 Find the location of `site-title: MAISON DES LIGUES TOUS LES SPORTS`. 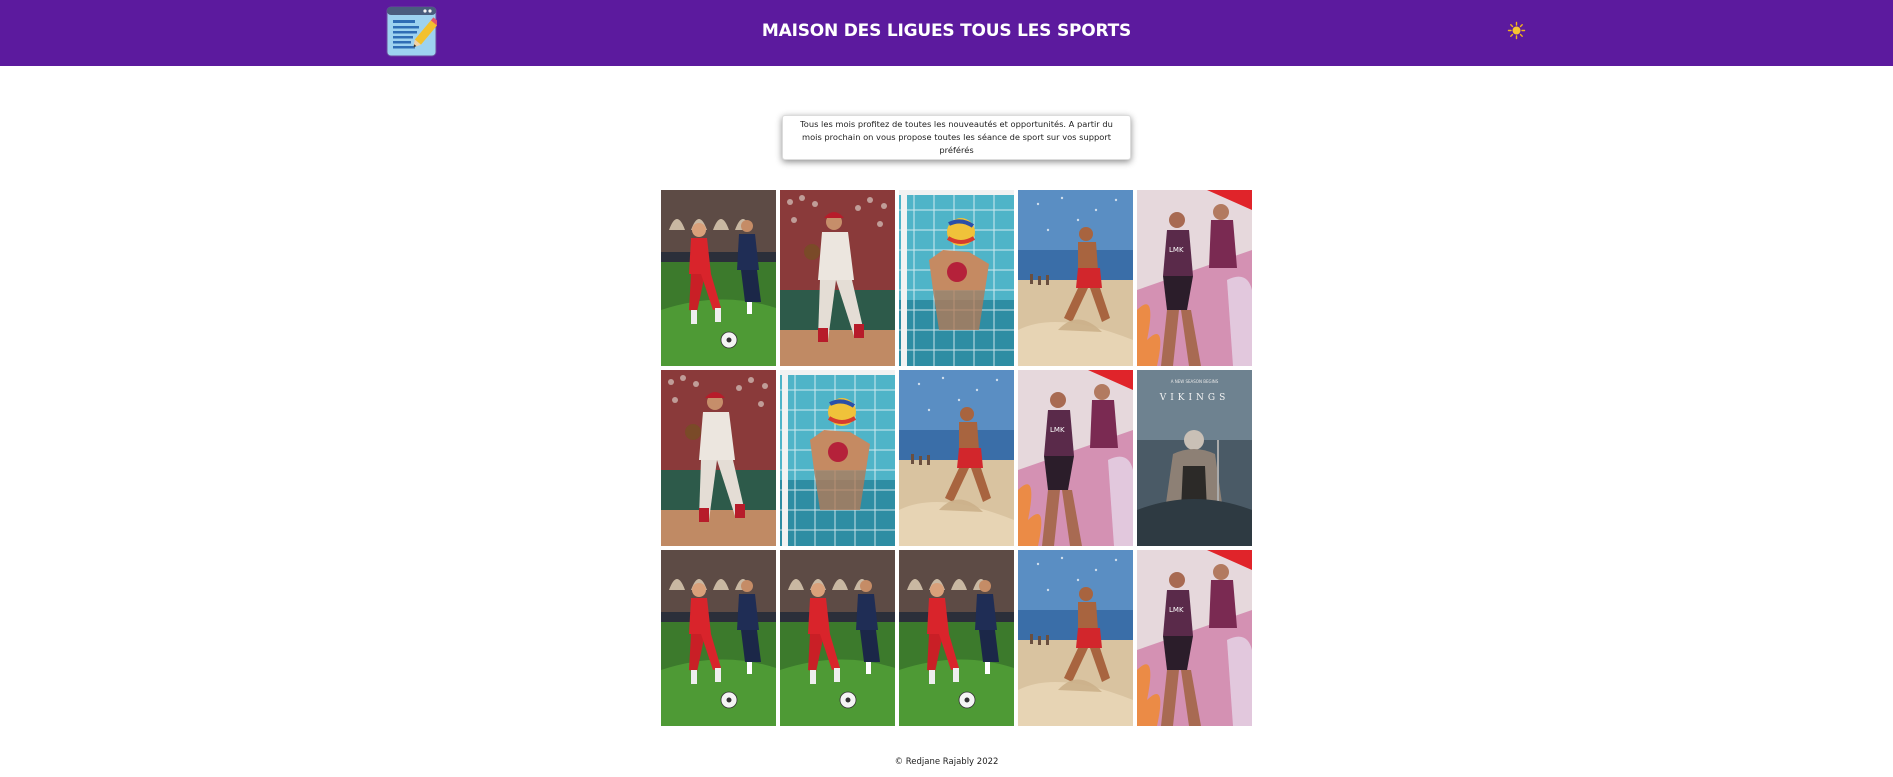

site-title: MAISON DES LIGUES TOUS LES SPORTS is located at coordinates (946, 31).